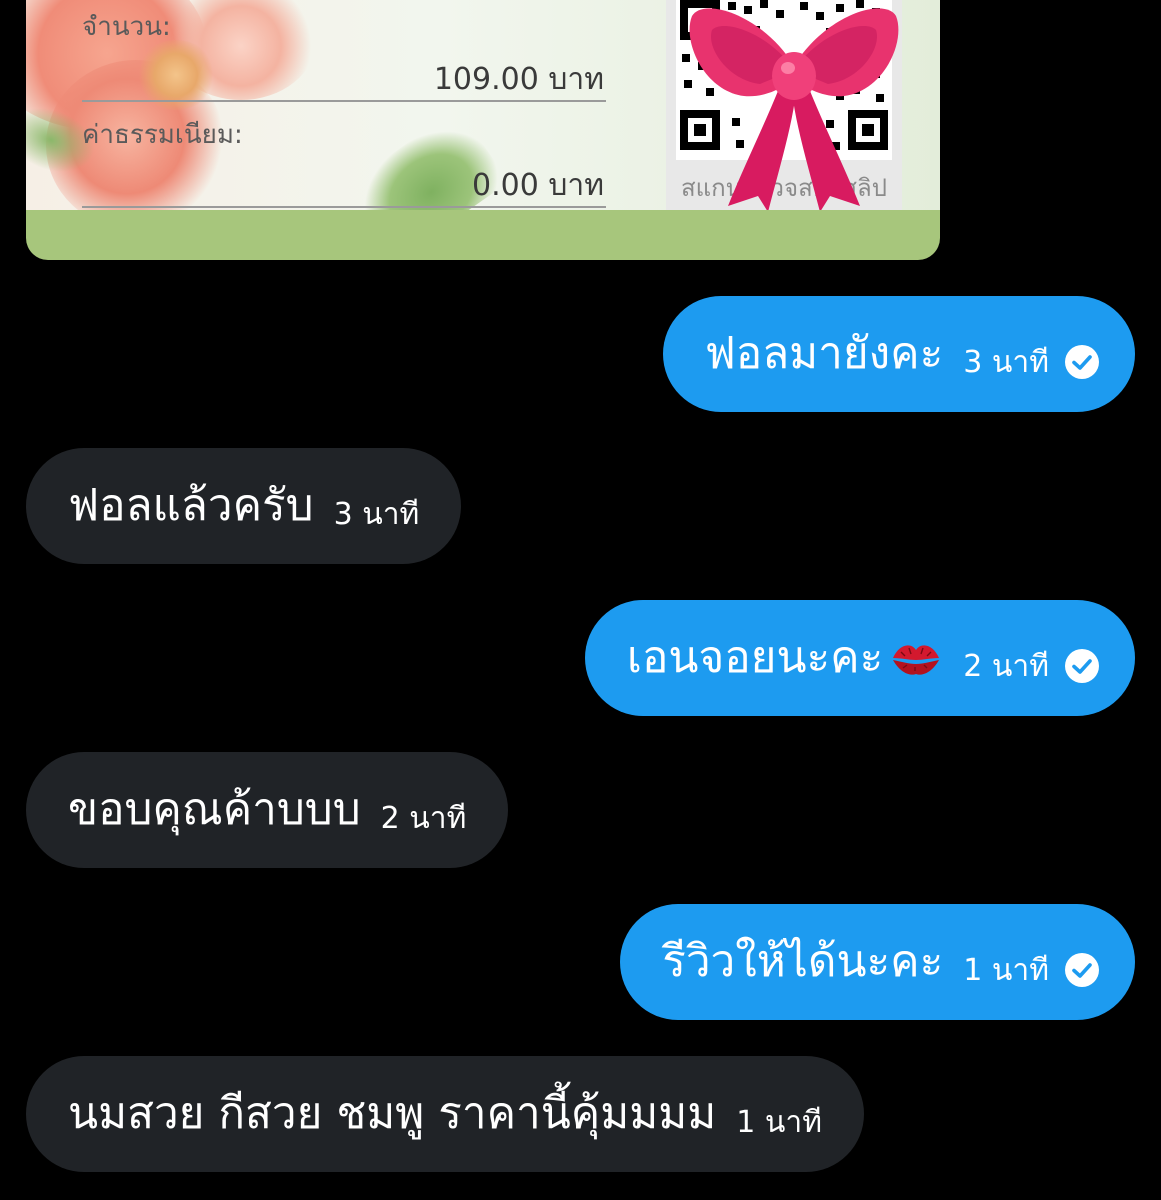 The height and width of the screenshot is (1200, 1161). What do you see at coordinates (794, 109) in the screenshot?
I see `ribbon-bow-icon` at bounding box center [794, 109].